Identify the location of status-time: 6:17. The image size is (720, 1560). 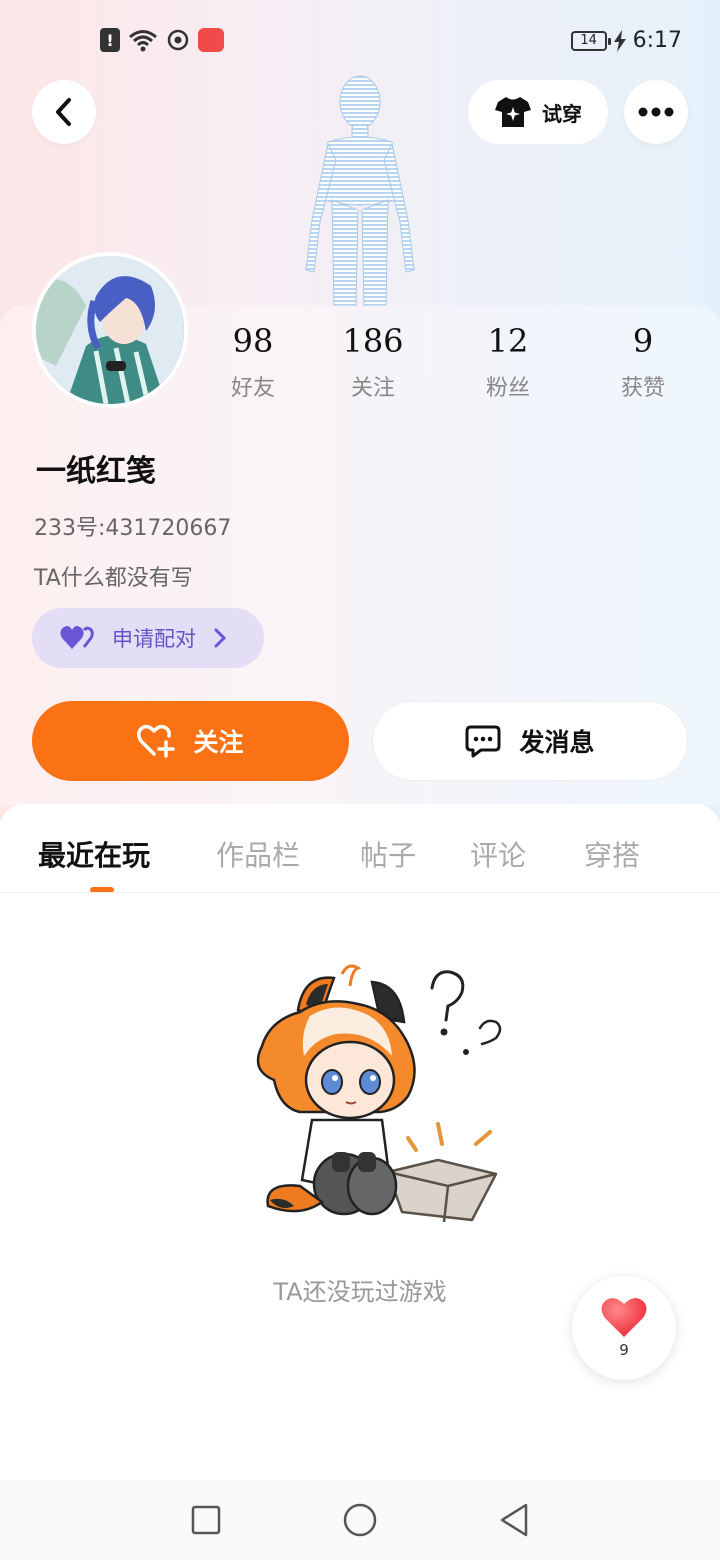
(657, 40).